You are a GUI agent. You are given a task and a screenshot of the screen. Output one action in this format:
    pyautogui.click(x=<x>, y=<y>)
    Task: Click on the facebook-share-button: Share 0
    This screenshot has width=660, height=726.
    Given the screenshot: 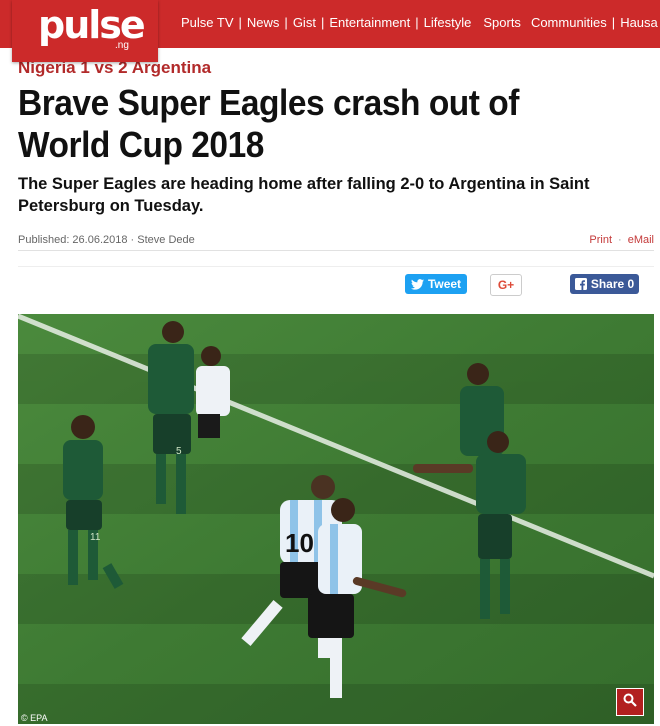 What is the action you would take?
    pyautogui.click(x=604, y=284)
    